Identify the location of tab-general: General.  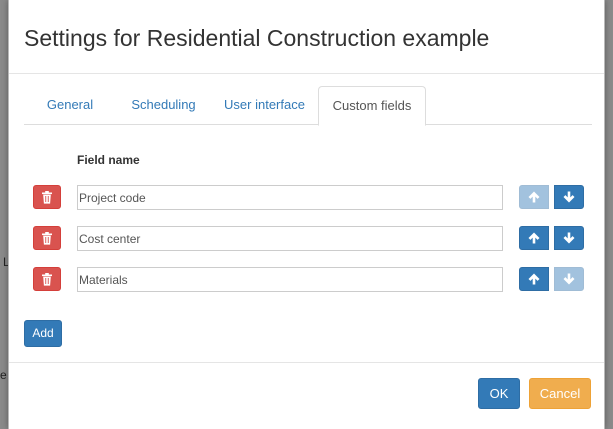
(70, 105).